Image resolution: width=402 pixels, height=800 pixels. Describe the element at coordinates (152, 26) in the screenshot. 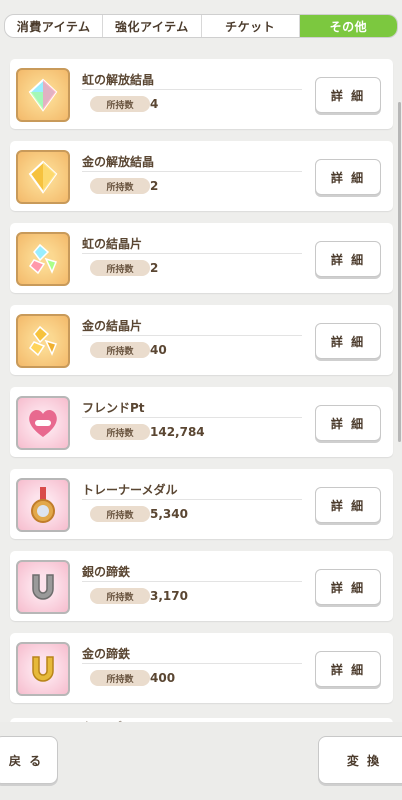

I see `tab-enhancement-items: 強化アイテム` at that location.